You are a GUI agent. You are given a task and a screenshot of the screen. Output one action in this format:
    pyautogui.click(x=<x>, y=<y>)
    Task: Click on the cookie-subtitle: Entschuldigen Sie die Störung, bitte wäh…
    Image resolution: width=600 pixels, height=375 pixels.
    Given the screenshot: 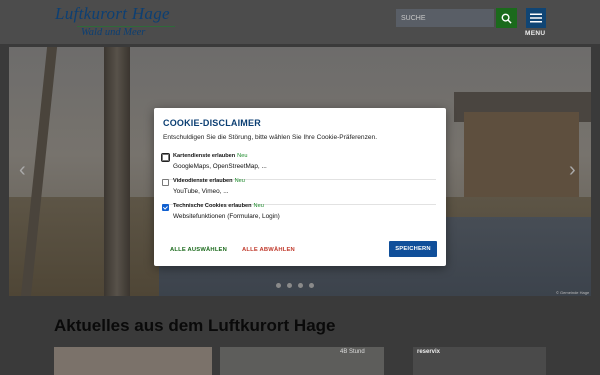 What is the action you would take?
    pyautogui.click(x=270, y=137)
    